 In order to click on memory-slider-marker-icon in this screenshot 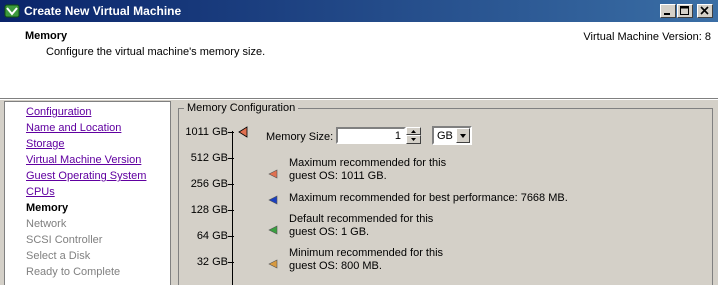, I will do `click(243, 132)`.